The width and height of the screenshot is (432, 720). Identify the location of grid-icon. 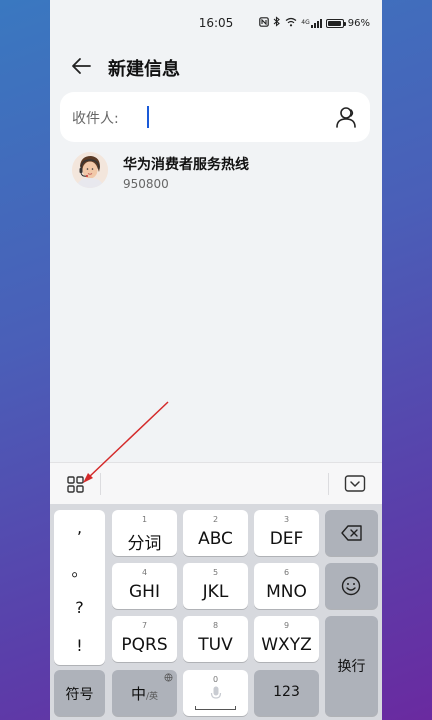
(75, 484).